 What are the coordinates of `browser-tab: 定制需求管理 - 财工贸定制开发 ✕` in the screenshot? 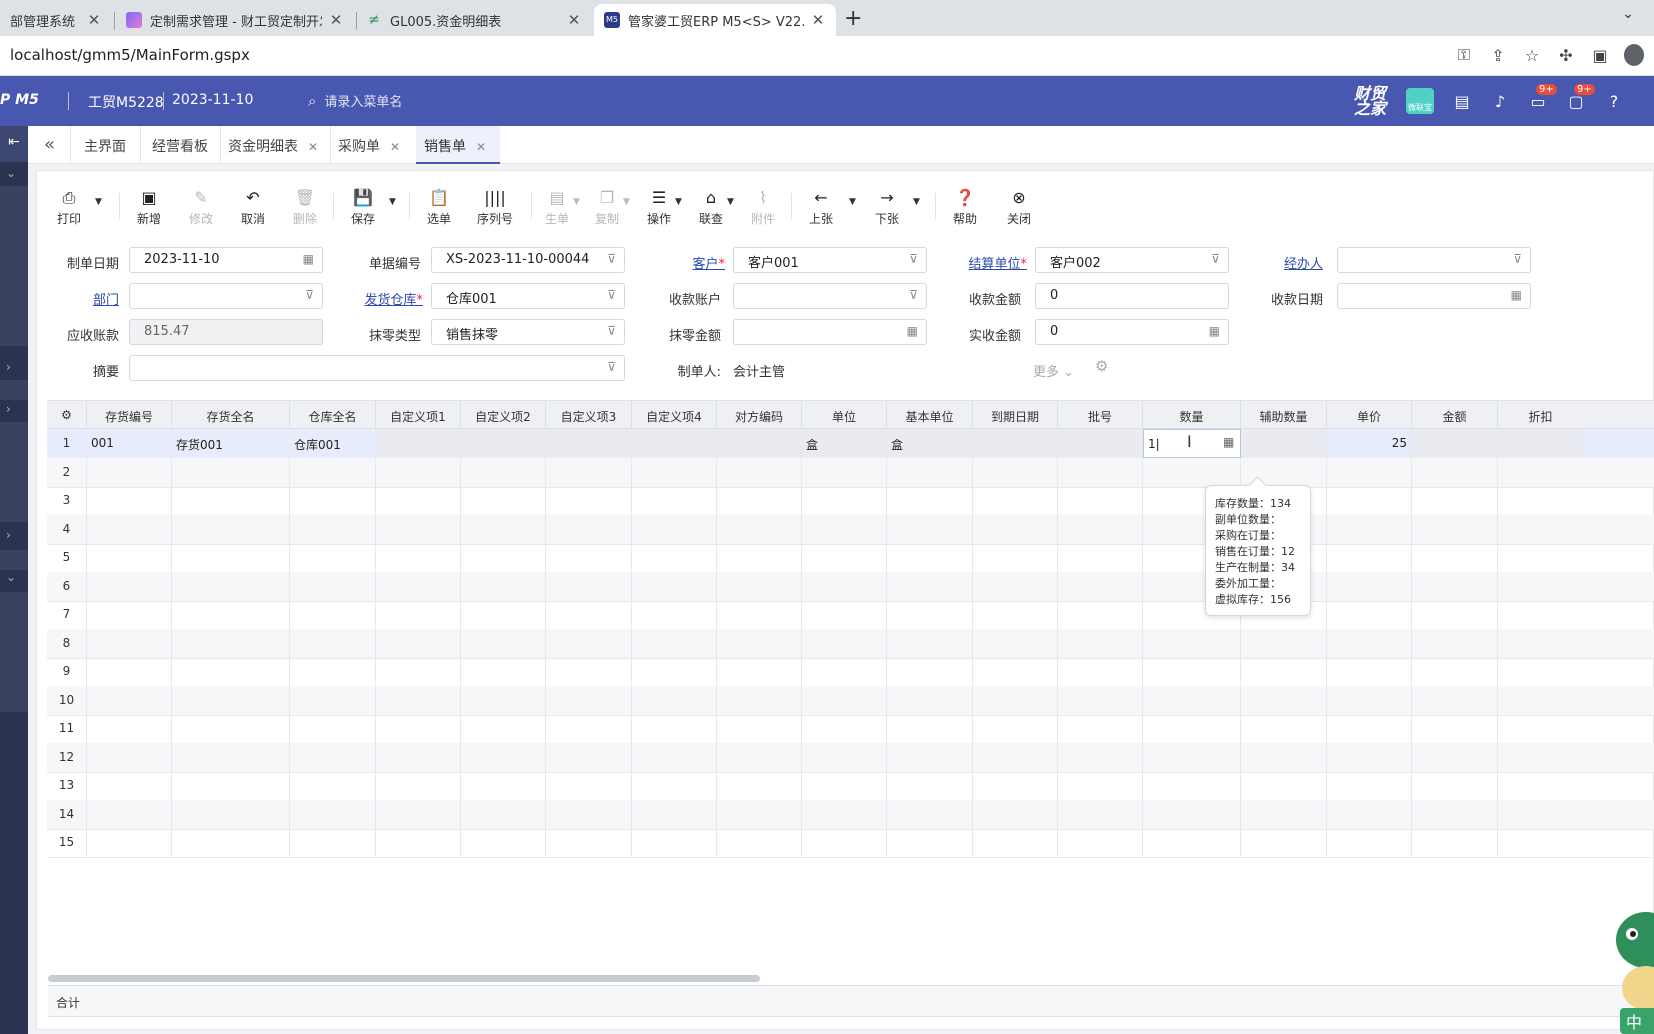 It's located at (235, 20).